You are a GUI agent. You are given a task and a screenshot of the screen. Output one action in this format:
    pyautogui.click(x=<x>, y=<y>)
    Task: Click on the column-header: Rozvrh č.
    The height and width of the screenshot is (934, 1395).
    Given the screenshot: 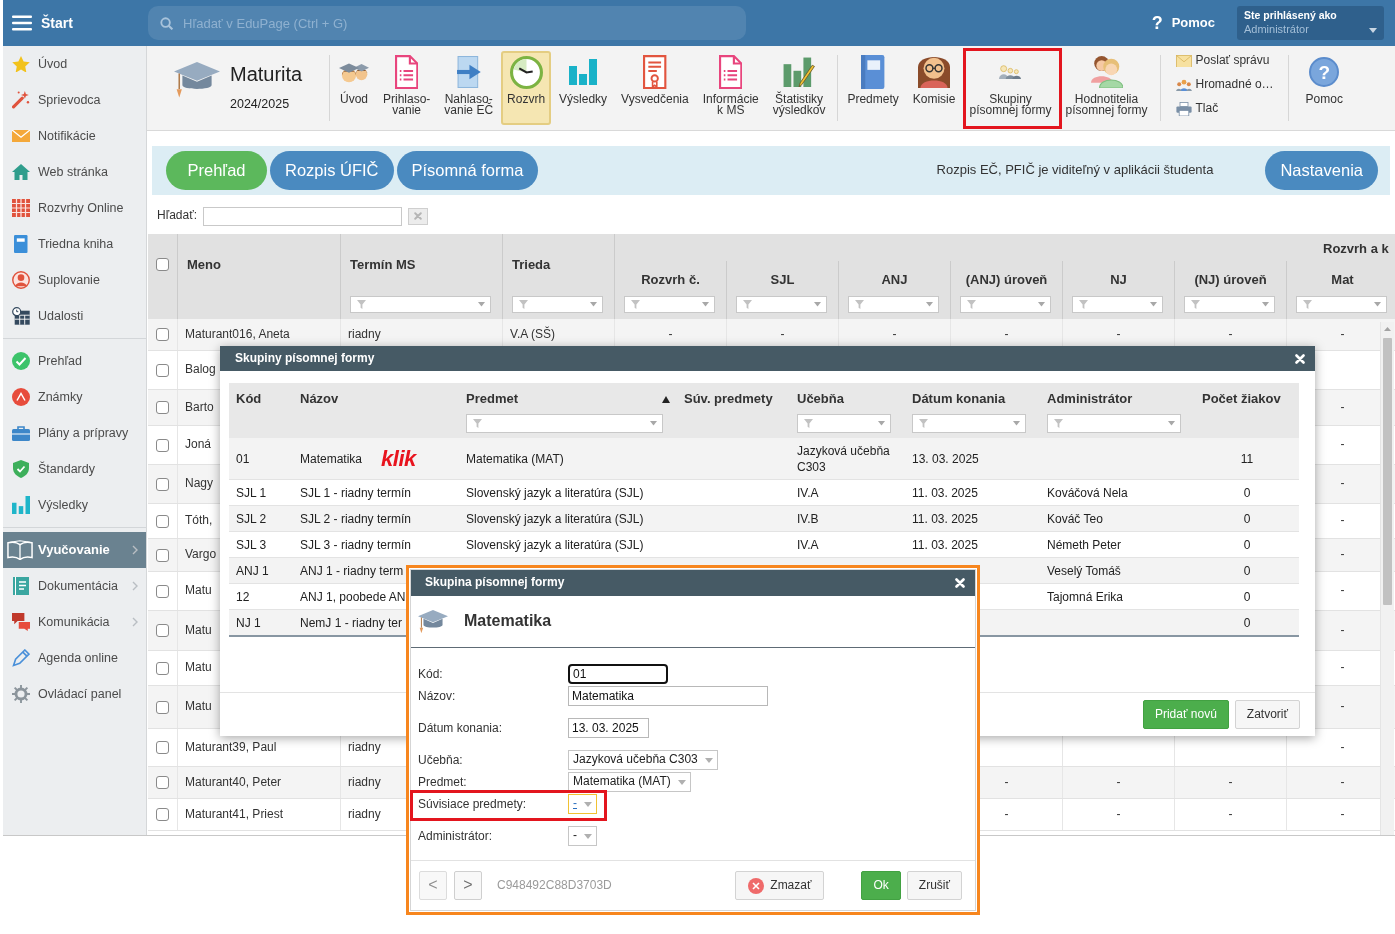 What is the action you would take?
    pyautogui.click(x=670, y=280)
    